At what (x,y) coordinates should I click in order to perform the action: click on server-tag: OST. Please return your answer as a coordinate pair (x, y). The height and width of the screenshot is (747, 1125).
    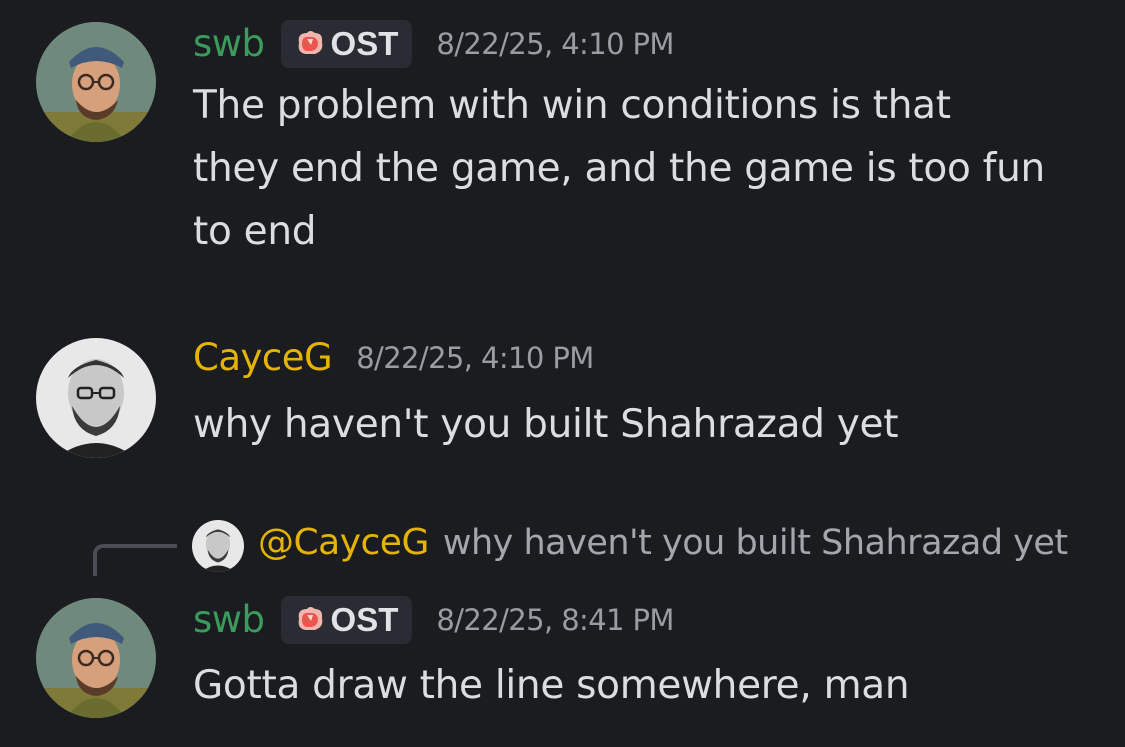
    Looking at the image, I should click on (346, 620).